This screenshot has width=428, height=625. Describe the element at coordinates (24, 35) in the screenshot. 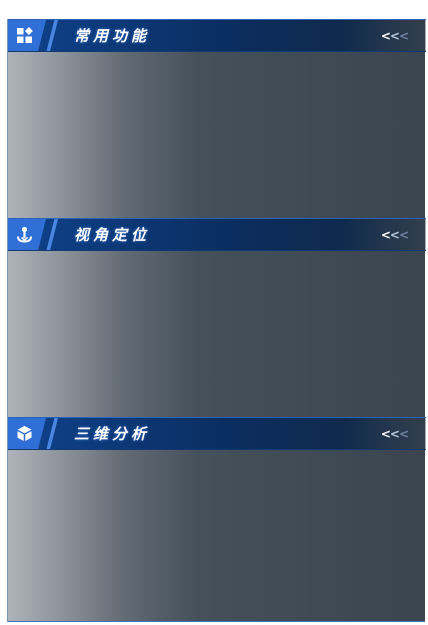

I see `apps-grid-icon` at that location.